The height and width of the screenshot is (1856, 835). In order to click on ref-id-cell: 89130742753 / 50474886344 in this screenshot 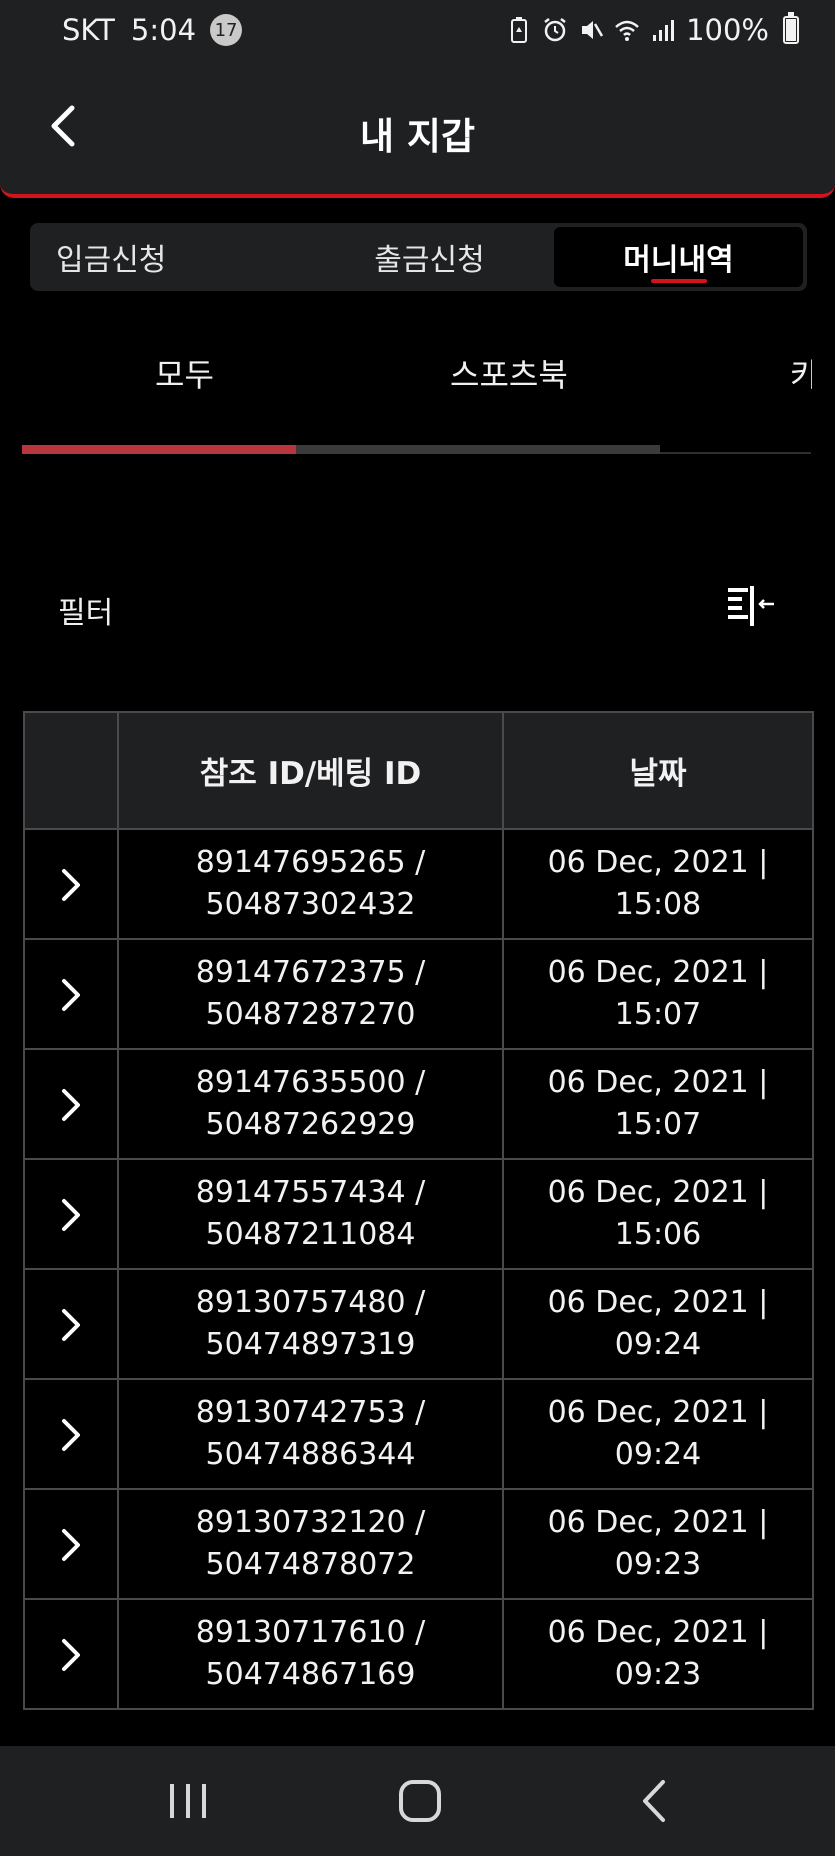, I will do `click(310, 1434)`.